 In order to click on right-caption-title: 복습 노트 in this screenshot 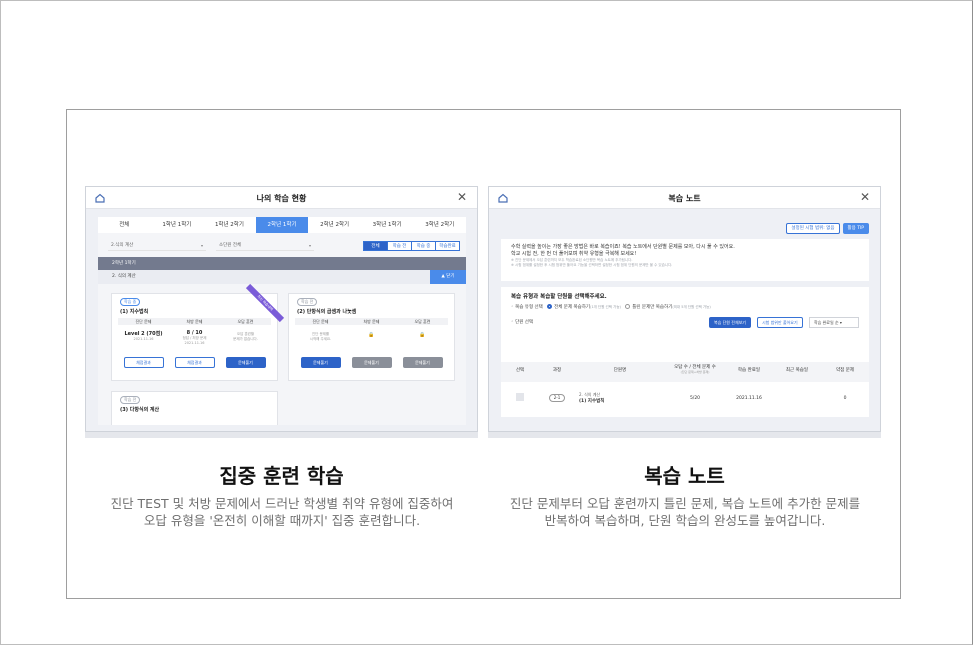, I will do `click(684, 476)`.